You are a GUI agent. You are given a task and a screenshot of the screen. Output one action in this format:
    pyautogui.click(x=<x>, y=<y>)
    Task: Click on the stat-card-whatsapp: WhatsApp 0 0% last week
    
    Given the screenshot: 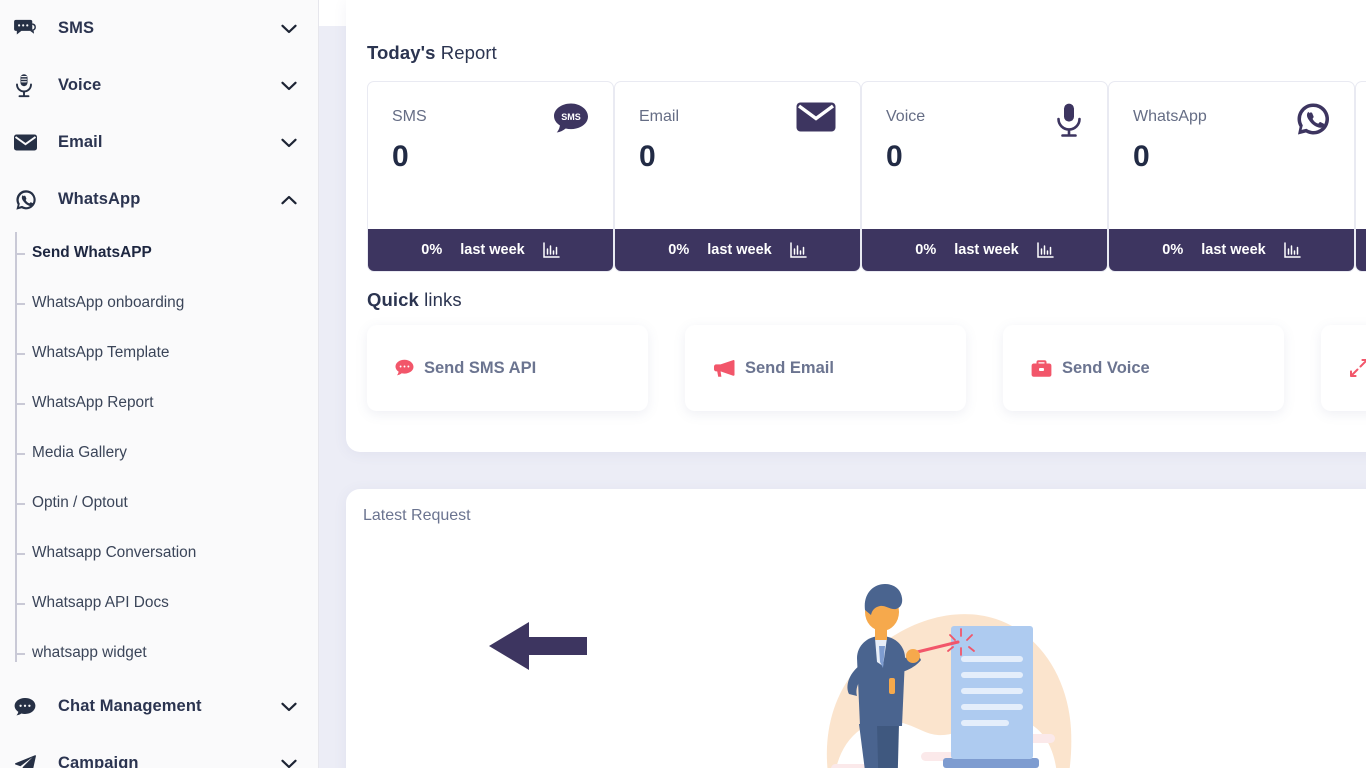 What is the action you would take?
    pyautogui.click(x=1231, y=176)
    